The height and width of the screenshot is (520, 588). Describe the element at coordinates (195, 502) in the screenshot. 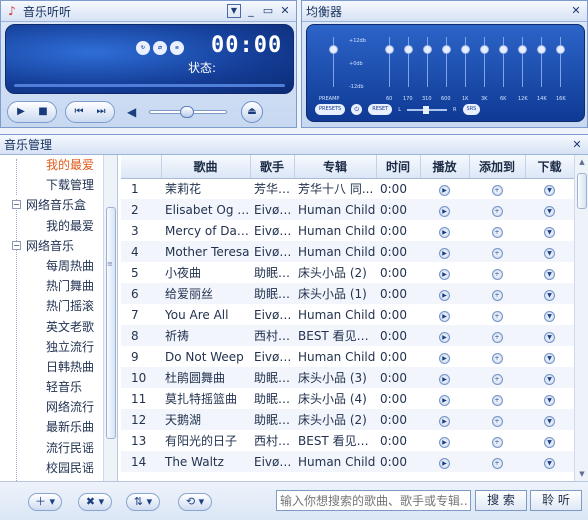

I see `loop-menu-button: ⟲ ▾` at that location.